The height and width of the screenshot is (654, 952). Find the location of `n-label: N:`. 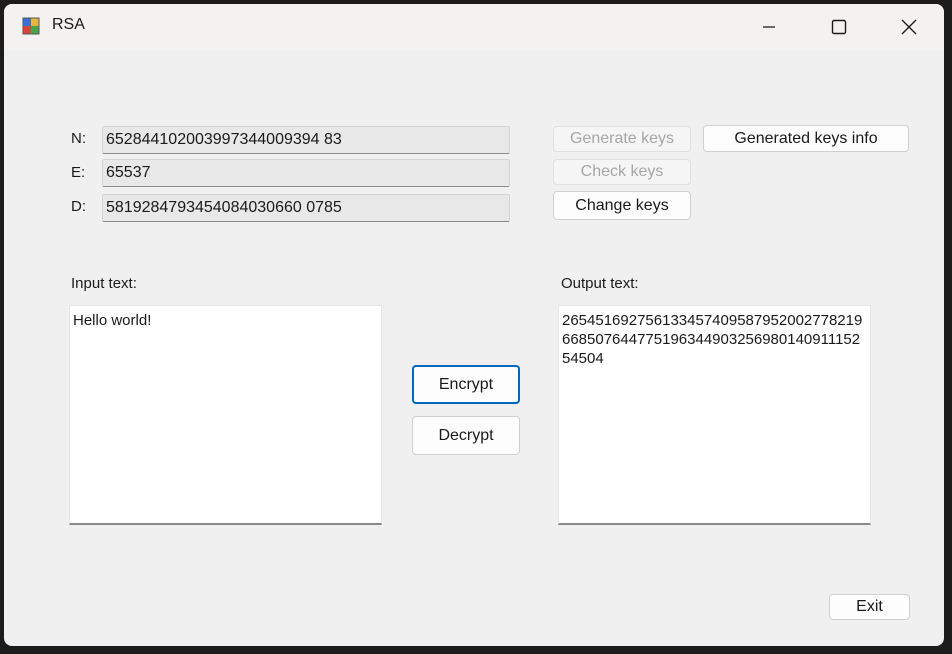

n-label: N: is located at coordinates (78, 138).